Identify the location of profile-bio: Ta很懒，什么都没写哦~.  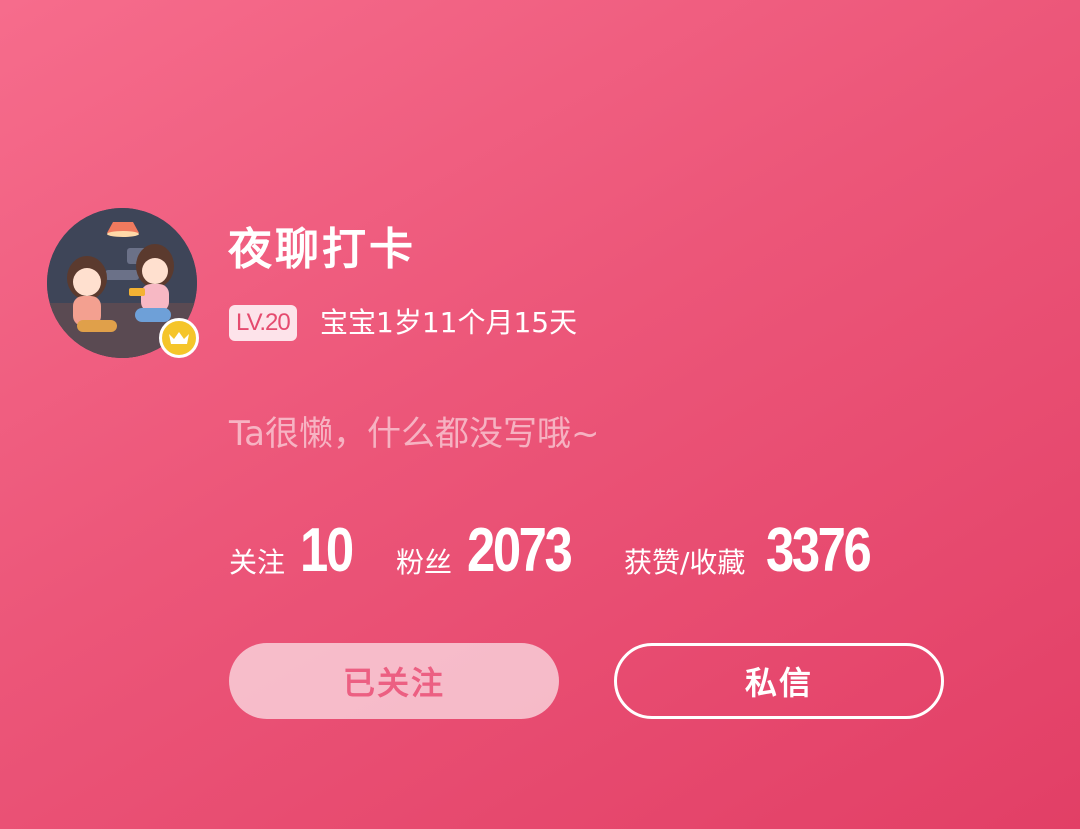
(414, 434).